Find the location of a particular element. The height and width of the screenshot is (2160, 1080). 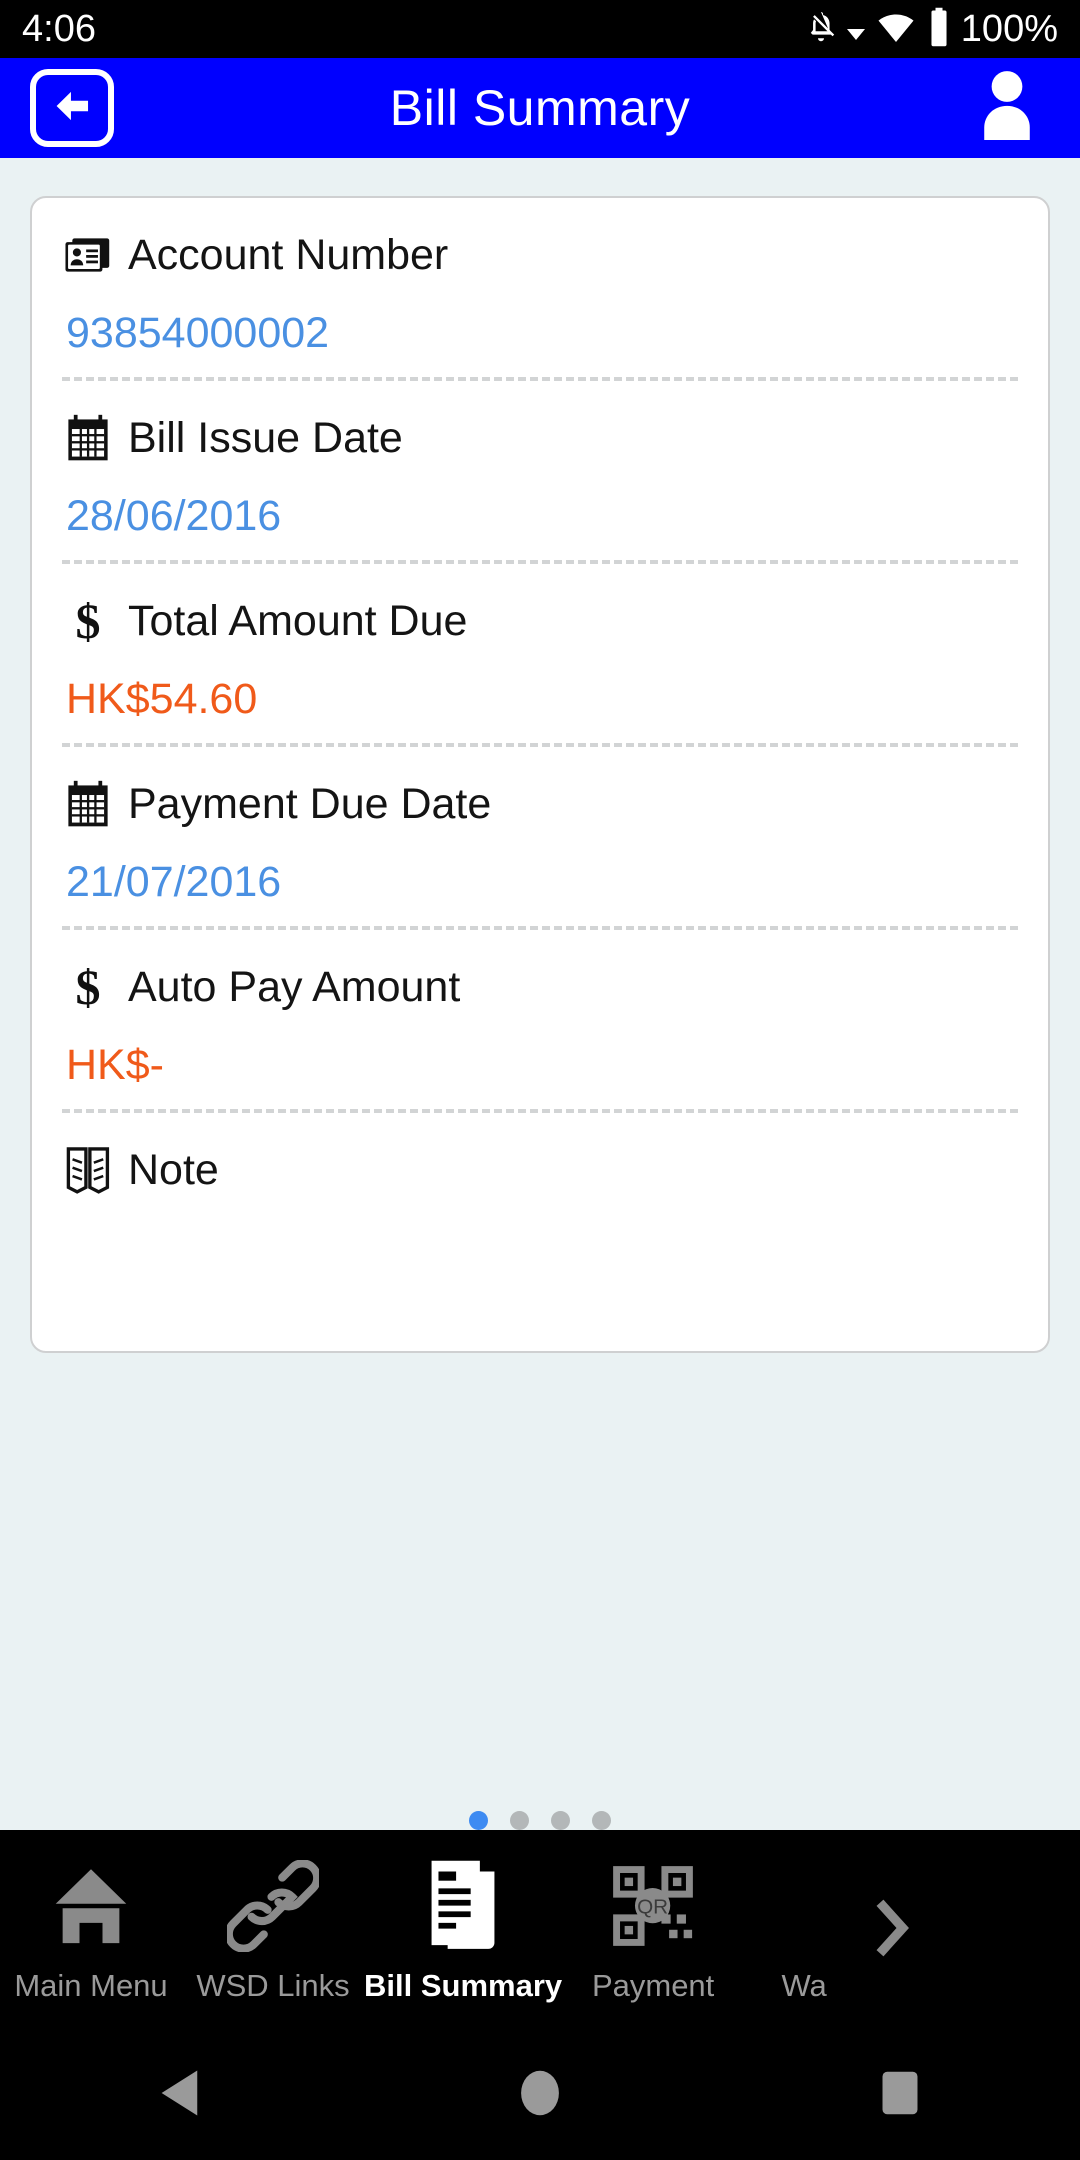

row-label: Bill Issue Date is located at coordinates (265, 437).